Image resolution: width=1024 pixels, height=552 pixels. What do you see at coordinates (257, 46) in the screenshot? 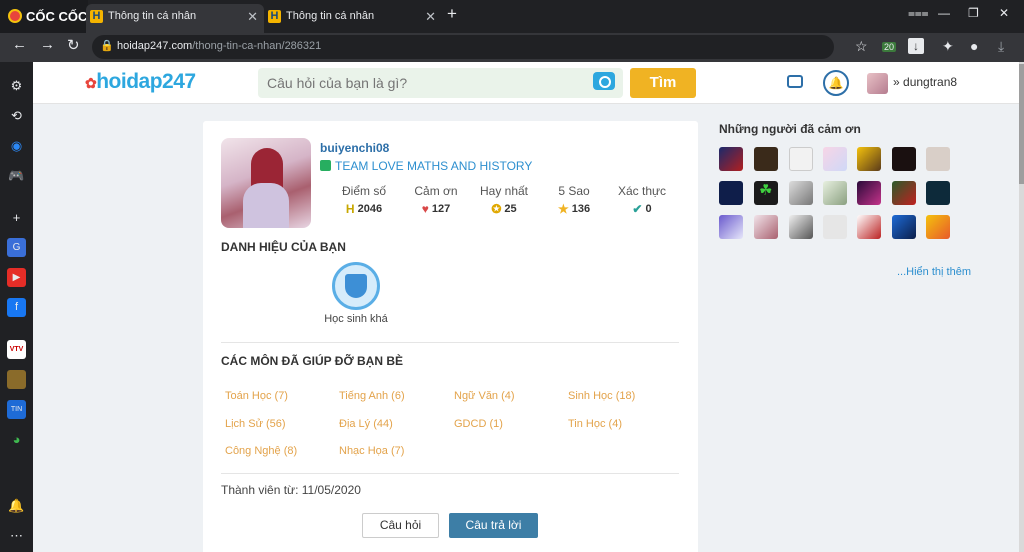
I see `url-path: /thong-tin-ca-nhan/286321` at bounding box center [257, 46].